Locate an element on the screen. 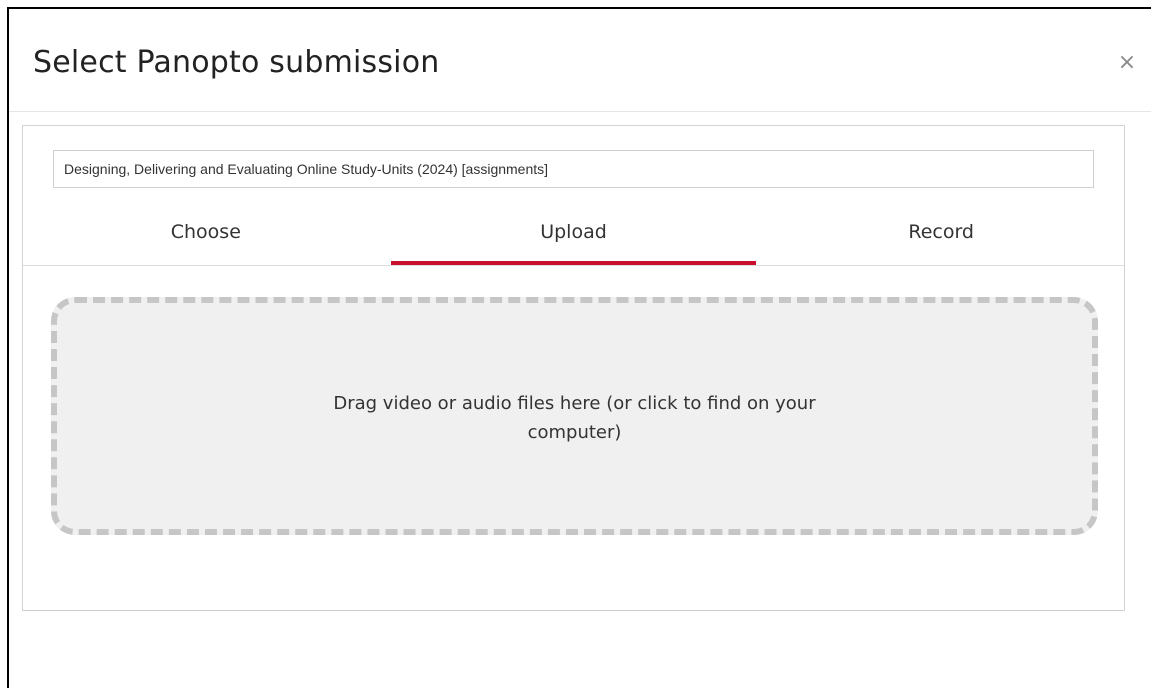  dialog-title: Select Panopto submission is located at coordinates (236, 62).